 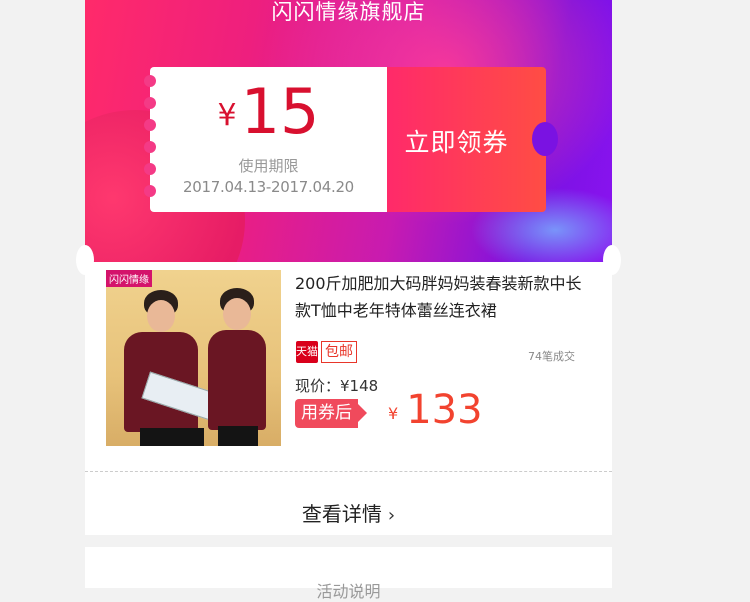 What do you see at coordinates (348, 591) in the screenshot?
I see `activity-rules-heading: 活动说明` at bounding box center [348, 591].